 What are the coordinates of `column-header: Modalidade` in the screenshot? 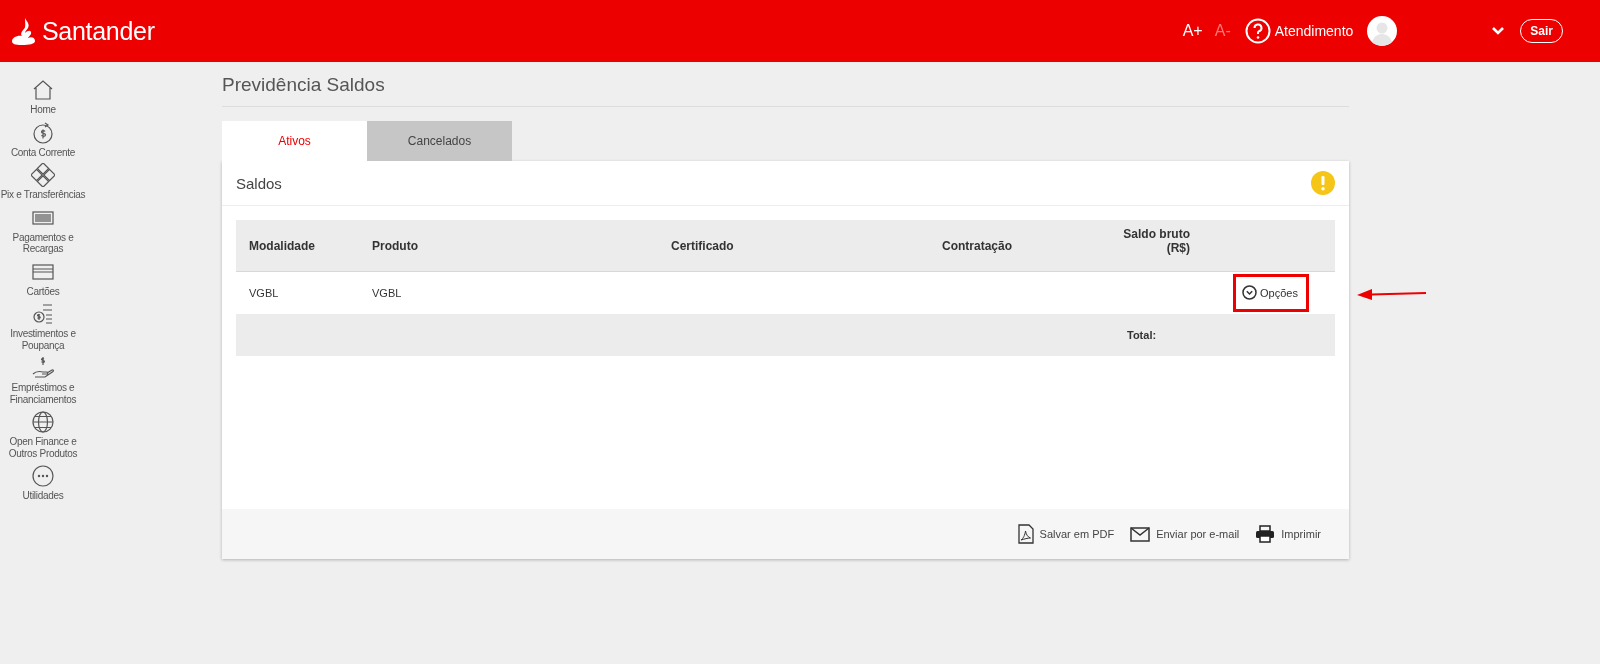 It's located at (282, 245).